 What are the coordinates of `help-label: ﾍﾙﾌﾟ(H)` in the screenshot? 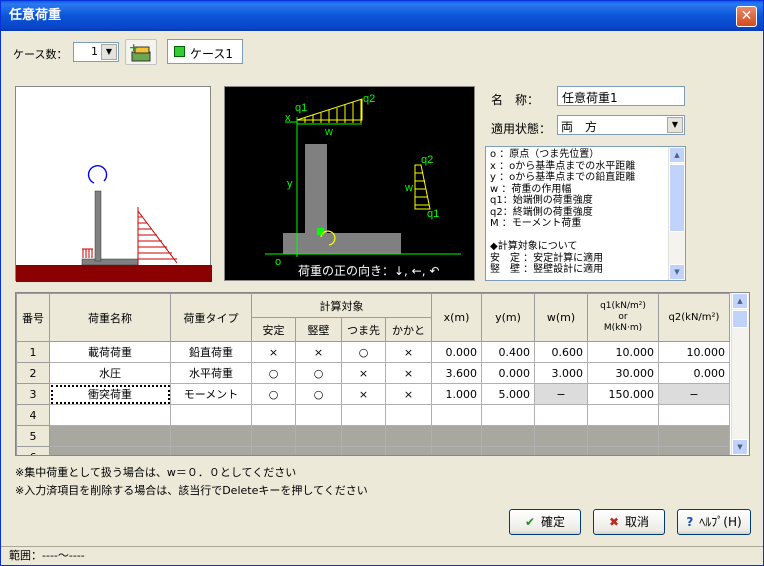 It's located at (720, 522).